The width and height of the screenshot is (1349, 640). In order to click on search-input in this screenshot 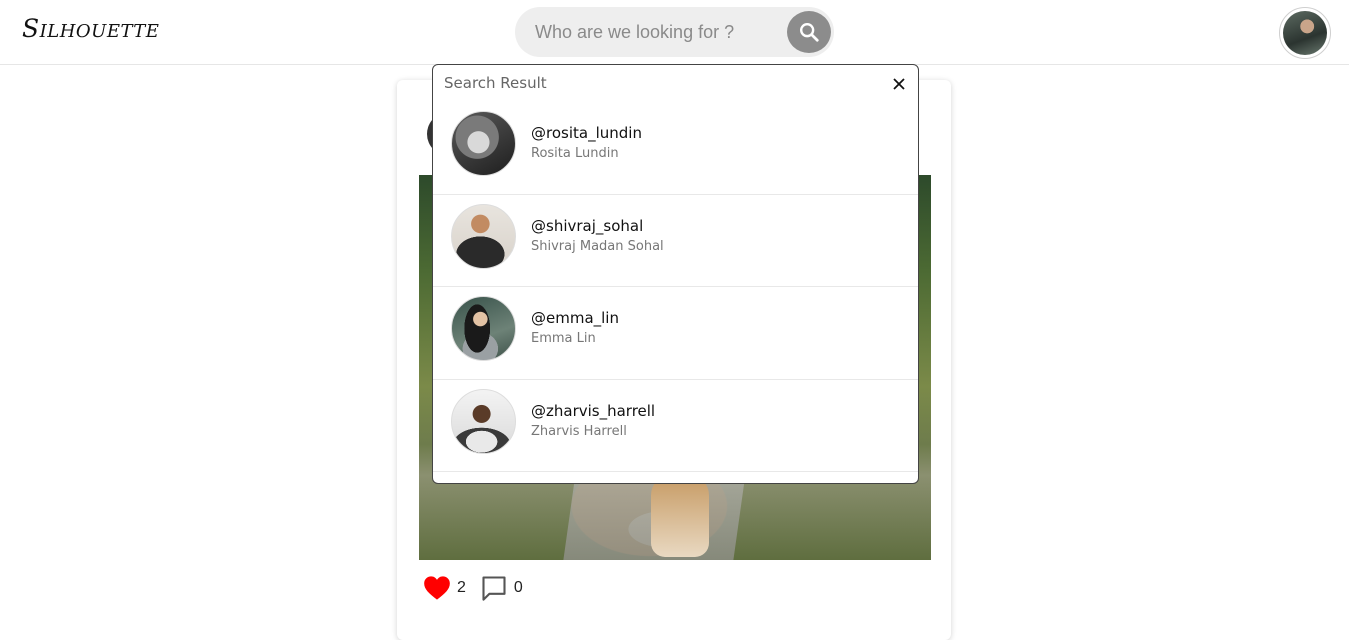, I will do `click(655, 32)`.